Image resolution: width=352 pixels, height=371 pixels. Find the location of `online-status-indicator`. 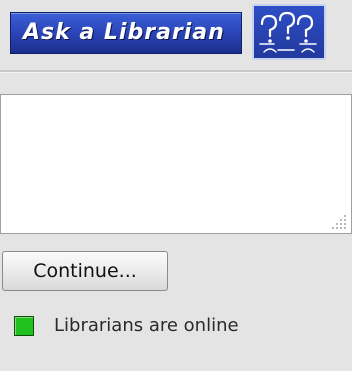

online-status-indicator is located at coordinates (24, 326).